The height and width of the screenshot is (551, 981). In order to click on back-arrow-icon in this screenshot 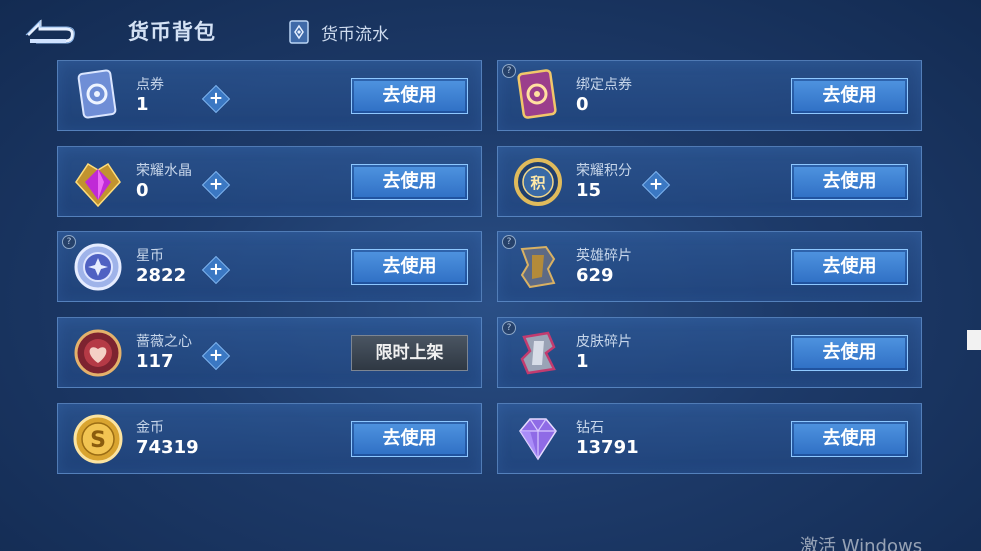, I will do `click(50, 31)`.